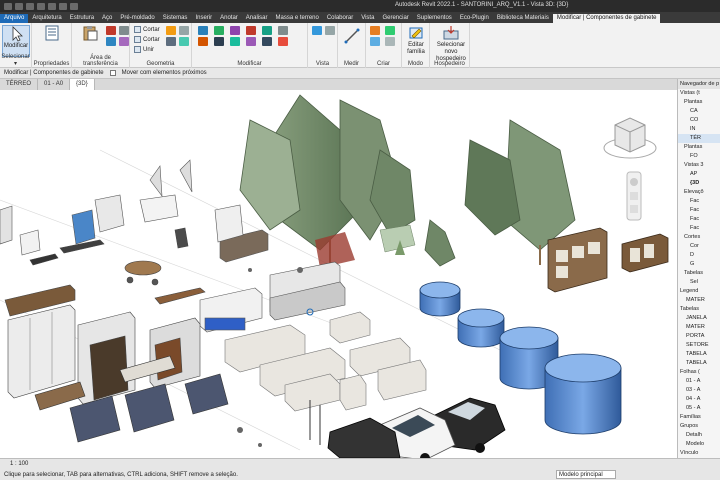 The height and width of the screenshot is (480, 720). Describe the element at coordinates (124, 30) in the screenshot. I see `copy-icon` at that location.